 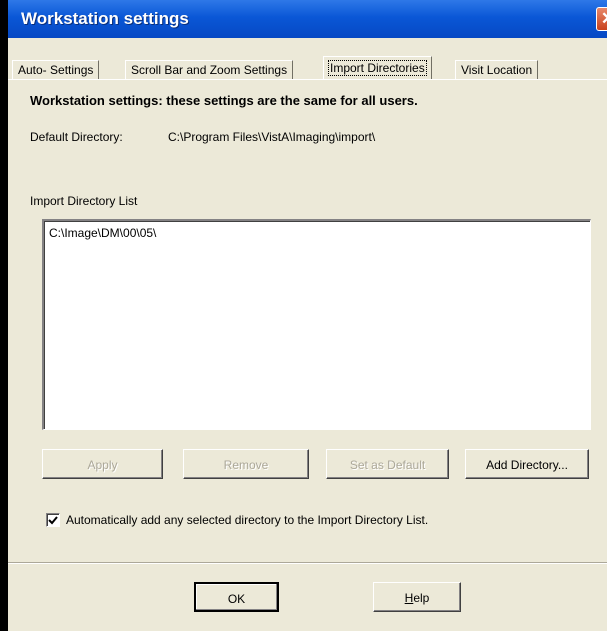 I want to click on remove-button: Remove, so click(x=246, y=464).